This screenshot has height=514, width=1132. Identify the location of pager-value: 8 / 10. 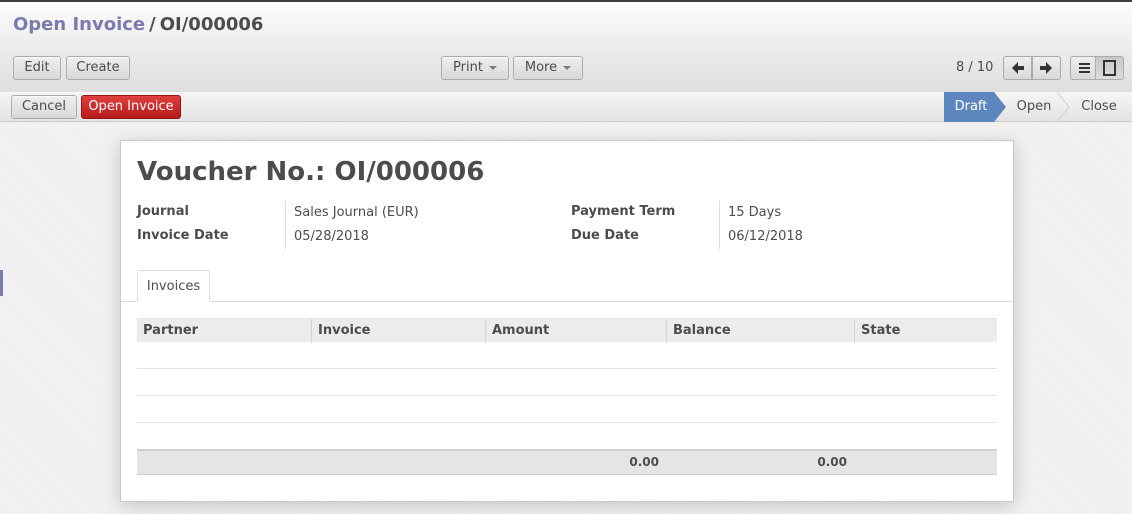
(974, 67).